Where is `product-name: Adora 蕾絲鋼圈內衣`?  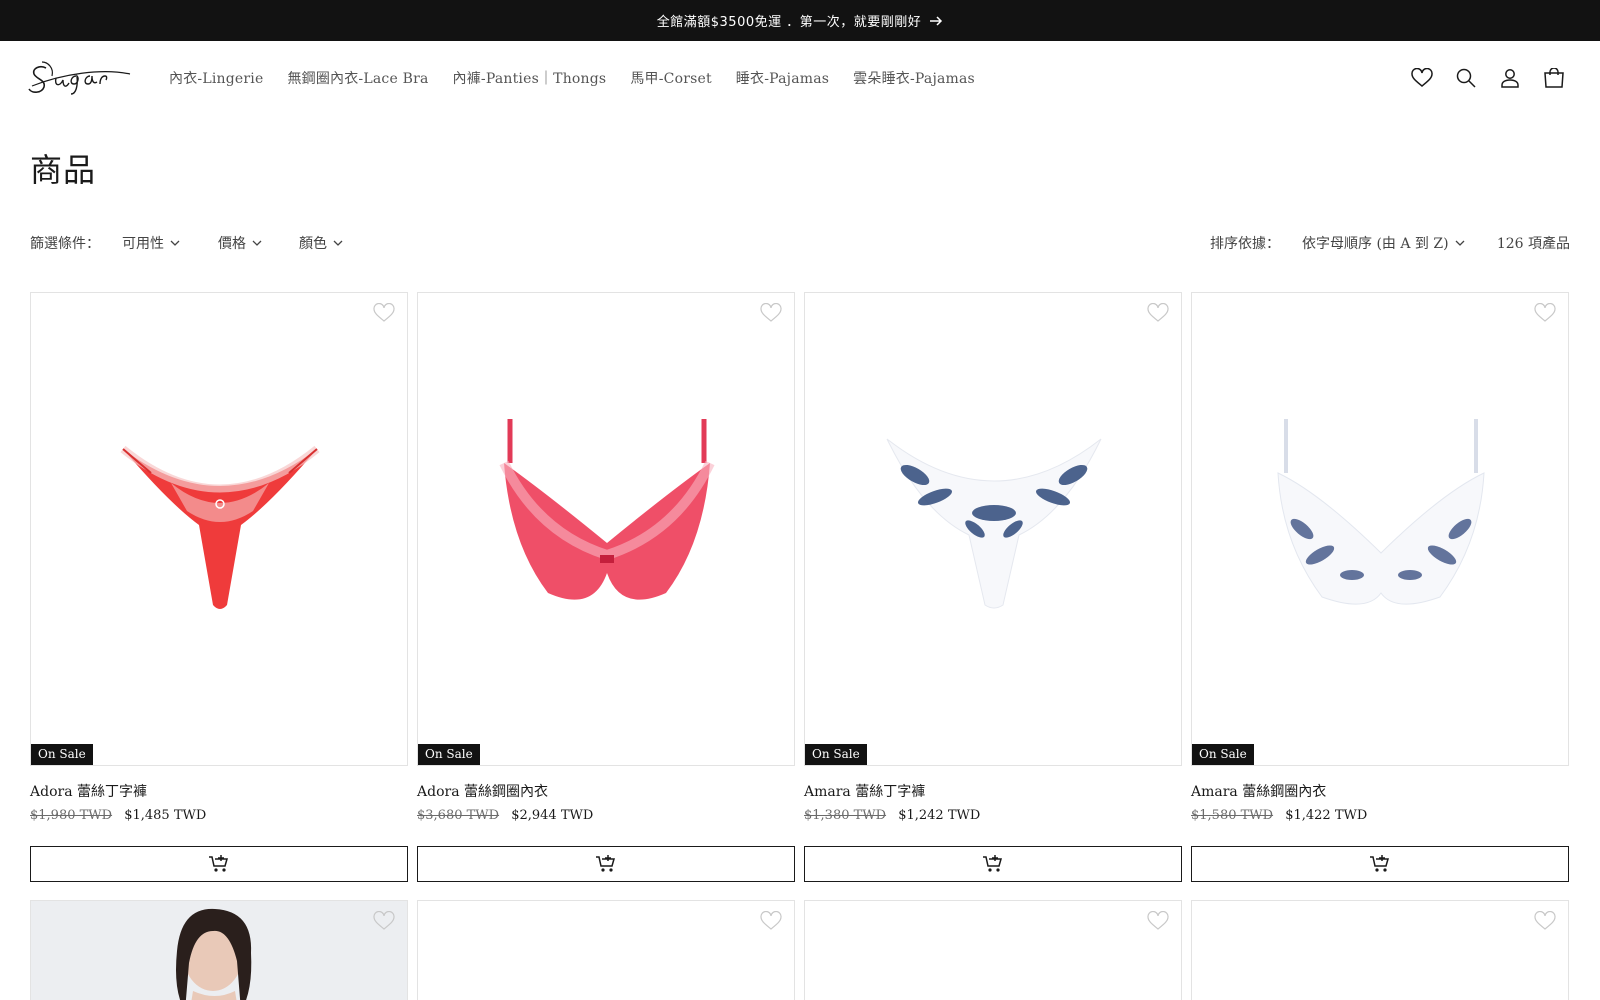 product-name: Adora 蕾絲鋼圈內衣 is located at coordinates (482, 791).